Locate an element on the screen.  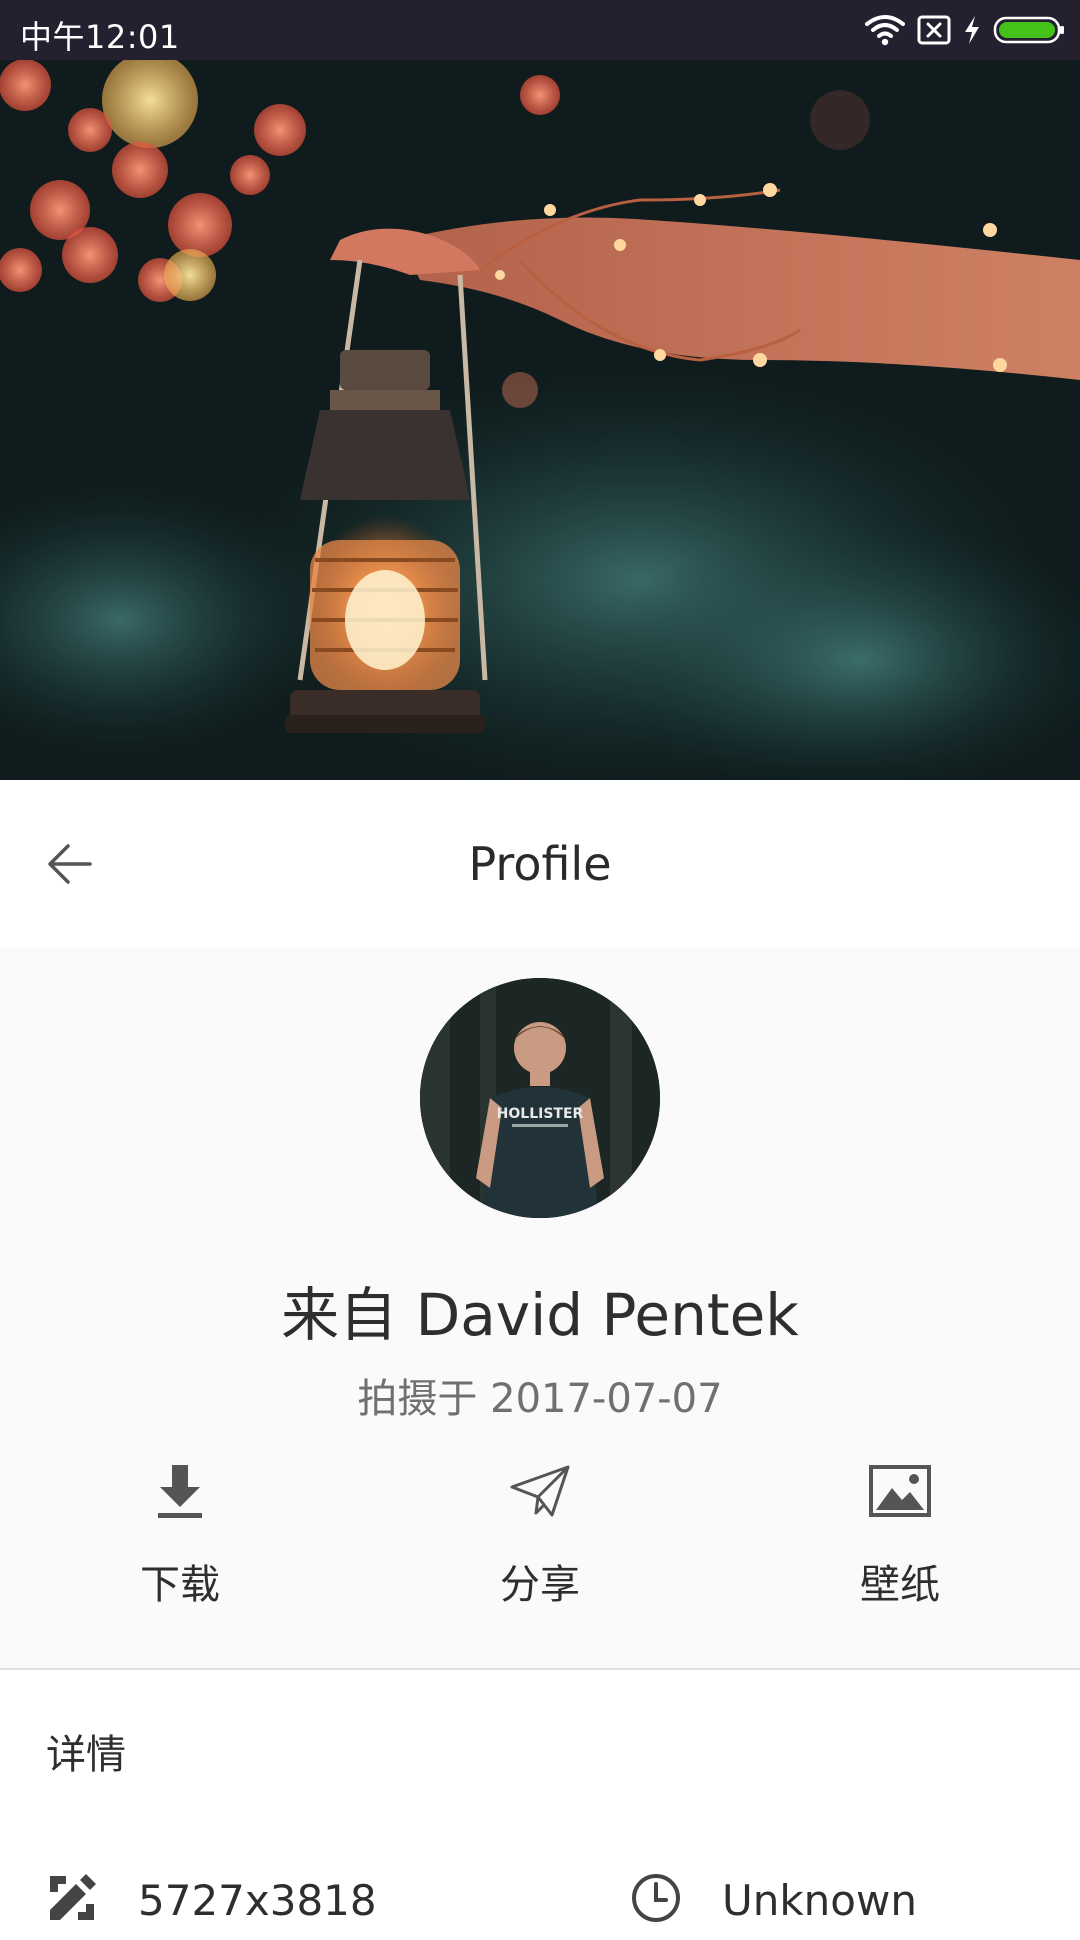
status-icons is located at coordinates (965, 30).